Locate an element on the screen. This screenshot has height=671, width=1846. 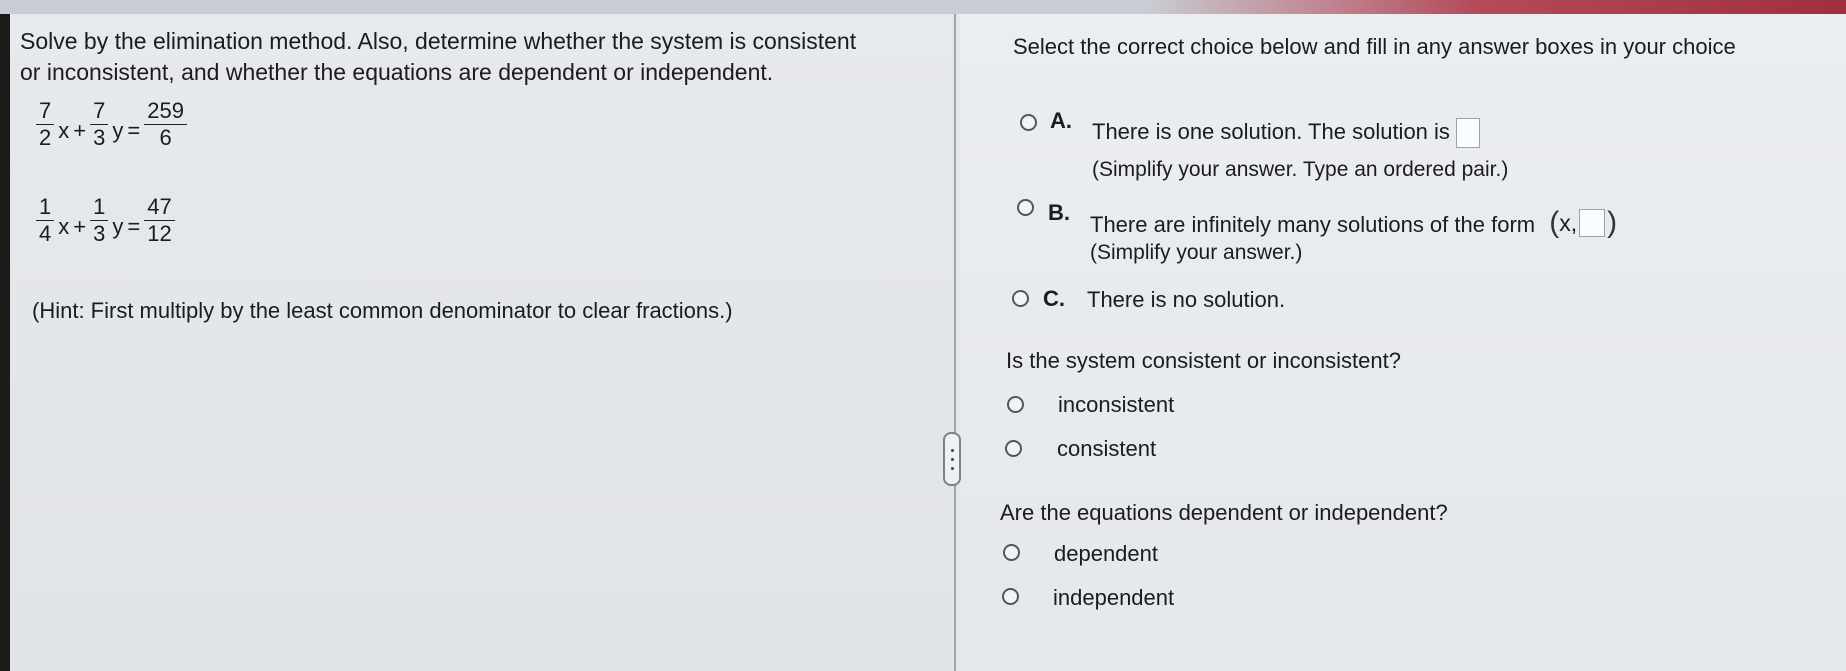
inconsistent-radio is located at coordinates (1015, 404).